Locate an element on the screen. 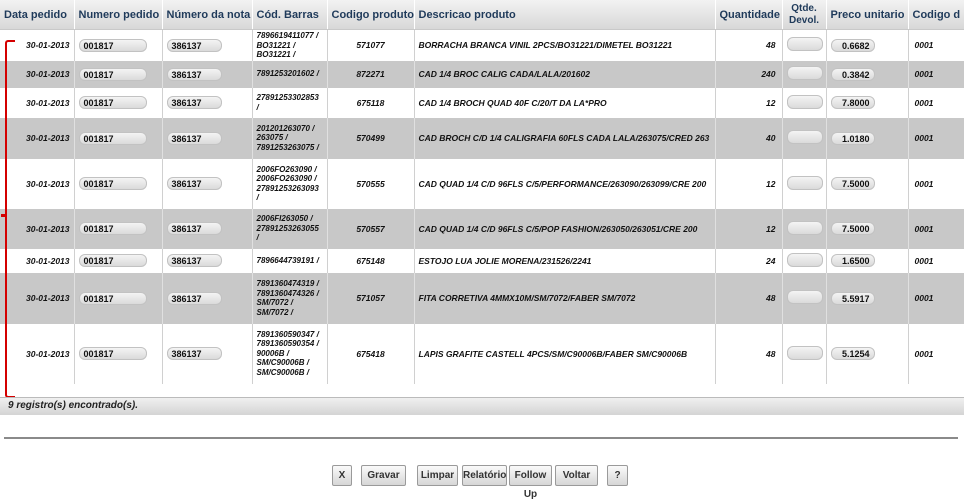 The image size is (964, 504). cell-product-code: 570555 is located at coordinates (371, 183).